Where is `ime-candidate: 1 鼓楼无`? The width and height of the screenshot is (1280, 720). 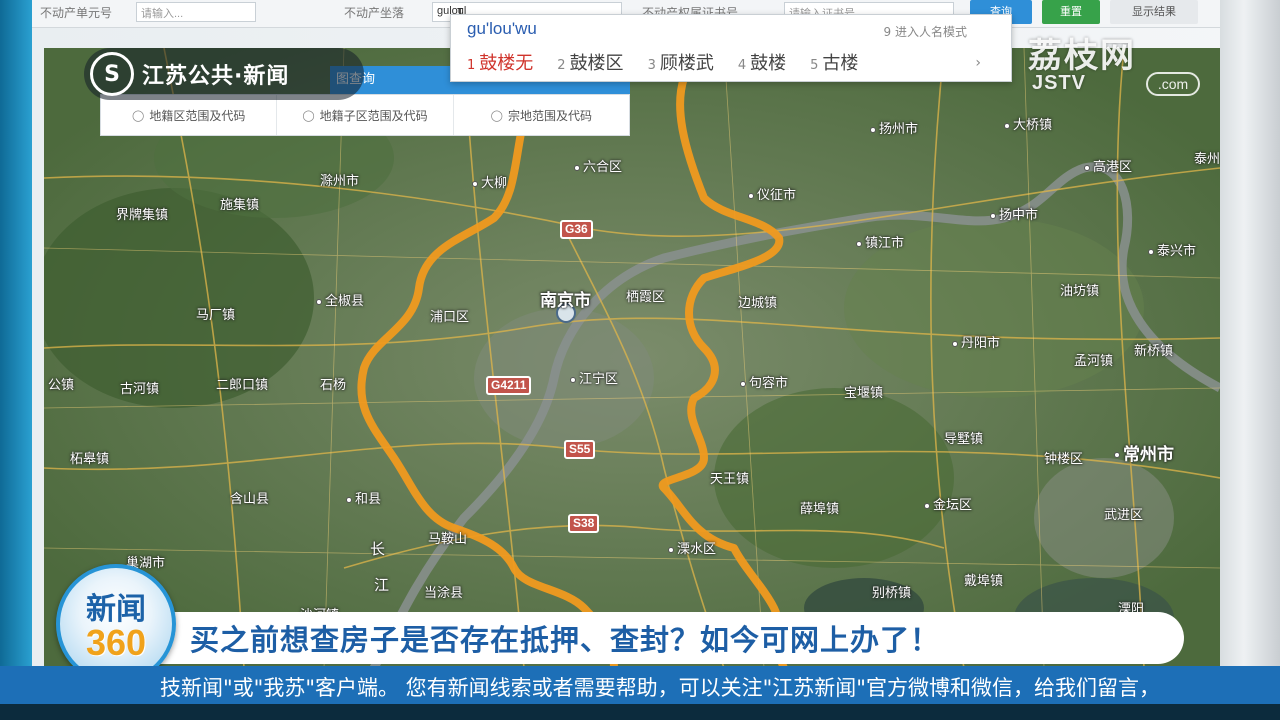 ime-candidate: 1 鼓楼无 is located at coordinates (500, 62).